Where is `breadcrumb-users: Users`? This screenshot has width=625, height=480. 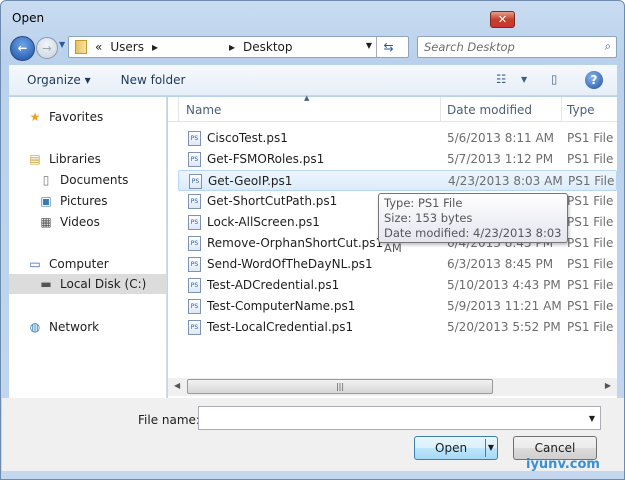 breadcrumb-users: Users is located at coordinates (127, 47).